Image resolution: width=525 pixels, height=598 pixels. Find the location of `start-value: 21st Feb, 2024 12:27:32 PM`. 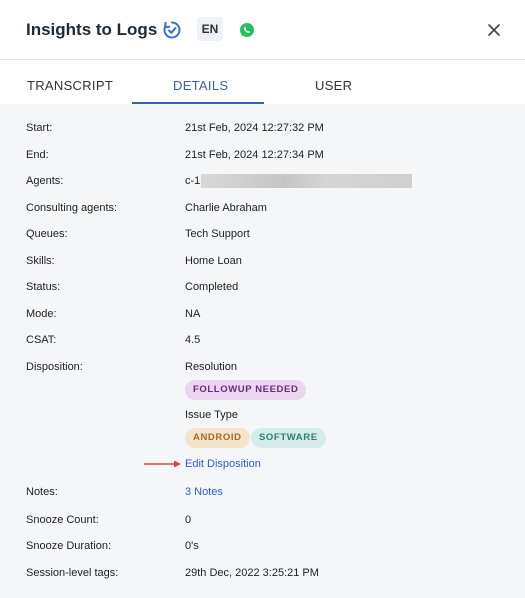

start-value: 21st Feb, 2024 12:27:32 PM is located at coordinates (254, 128).